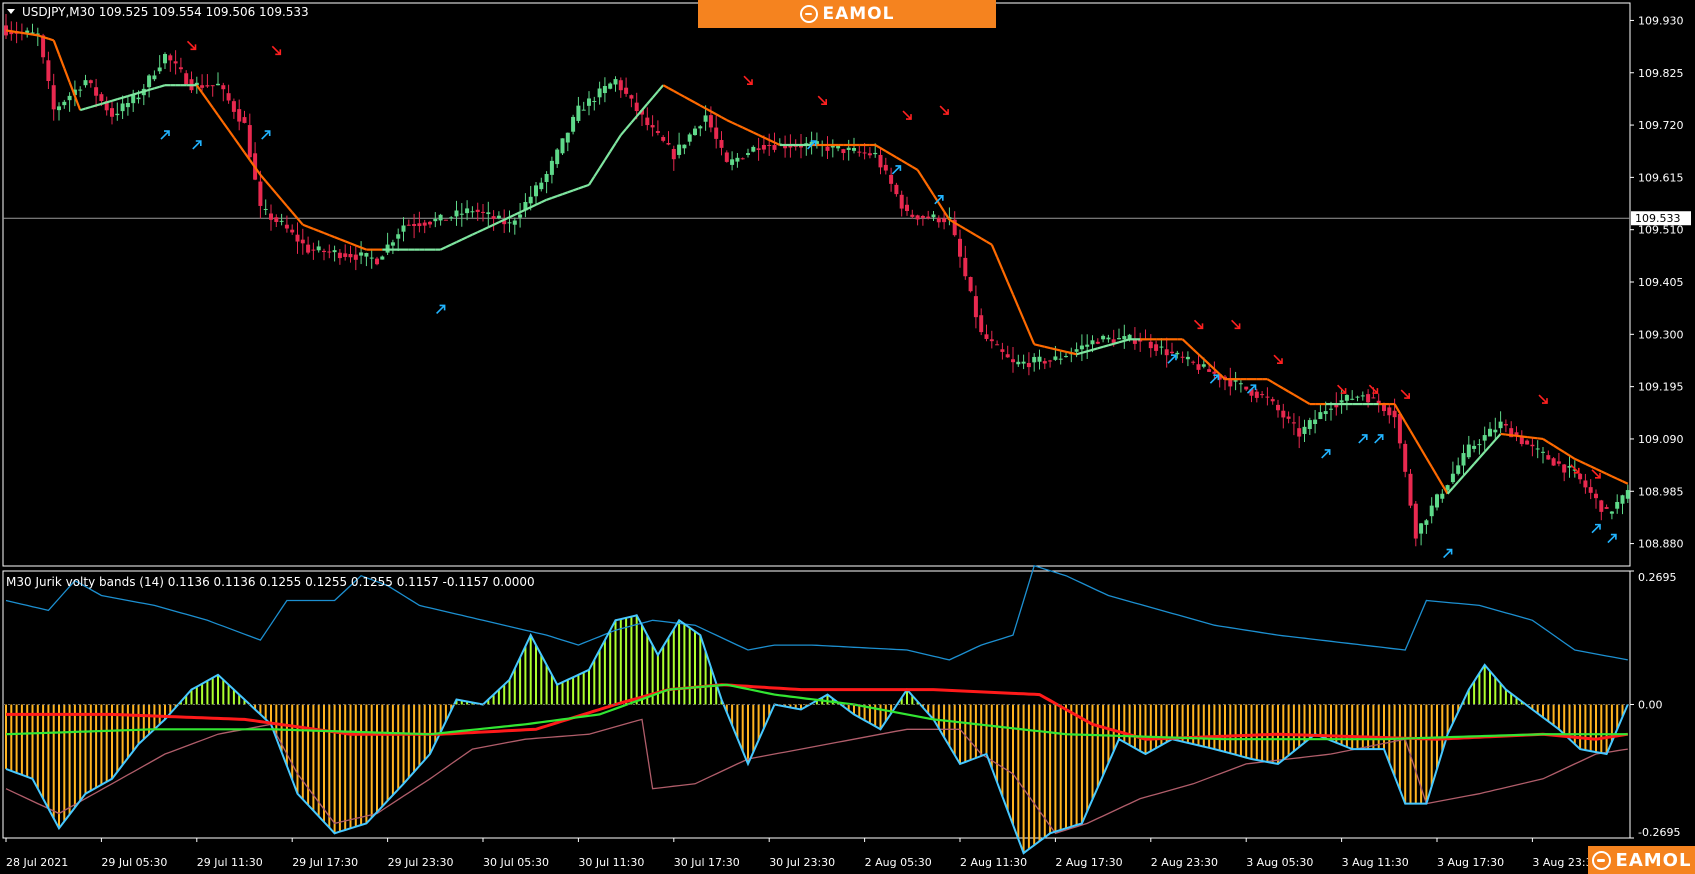 This screenshot has height=874, width=1695. What do you see at coordinates (858, 14) in the screenshot?
I see `brand-text: EAMOL` at bounding box center [858, 14].